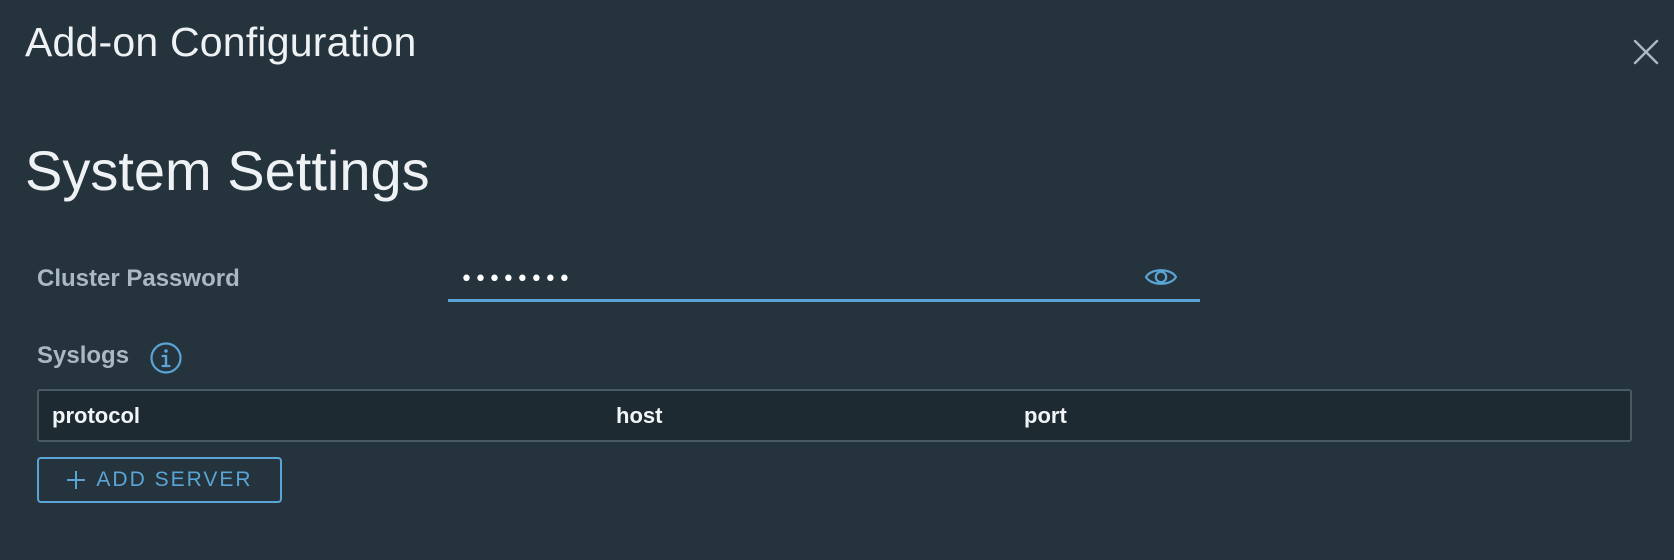  What do you see at coordinates (834, 415) in the screenshot?
I see `syslogs-table: protocol host port` at bounding box center [834, 415].